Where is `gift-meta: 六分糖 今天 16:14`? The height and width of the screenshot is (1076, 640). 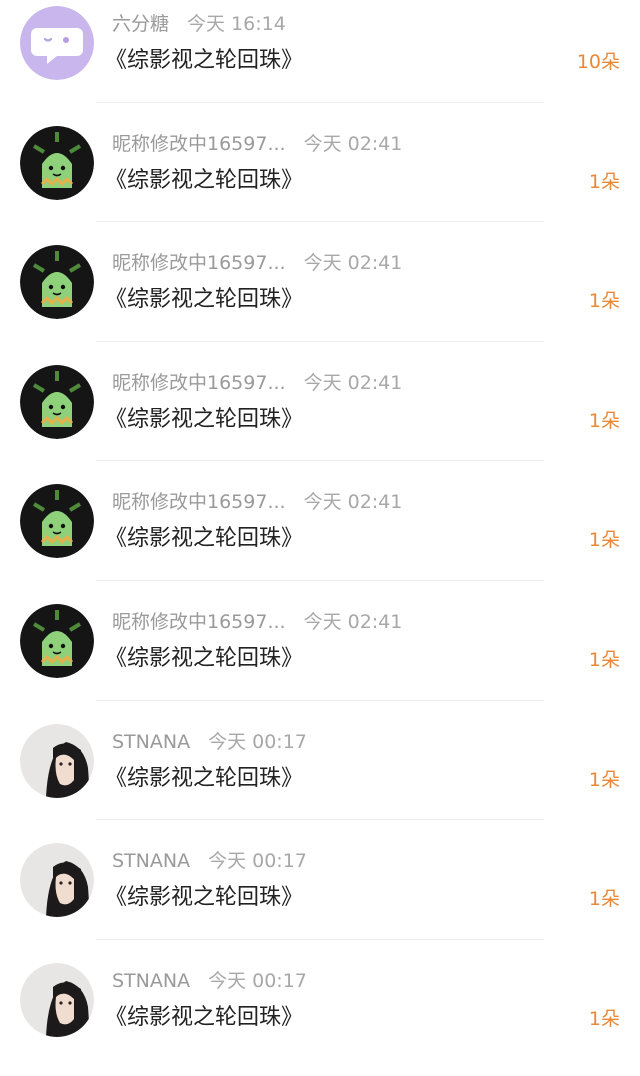
gift-meta: 六分糖 今天 16:14 is located at coordinates (199, 24).